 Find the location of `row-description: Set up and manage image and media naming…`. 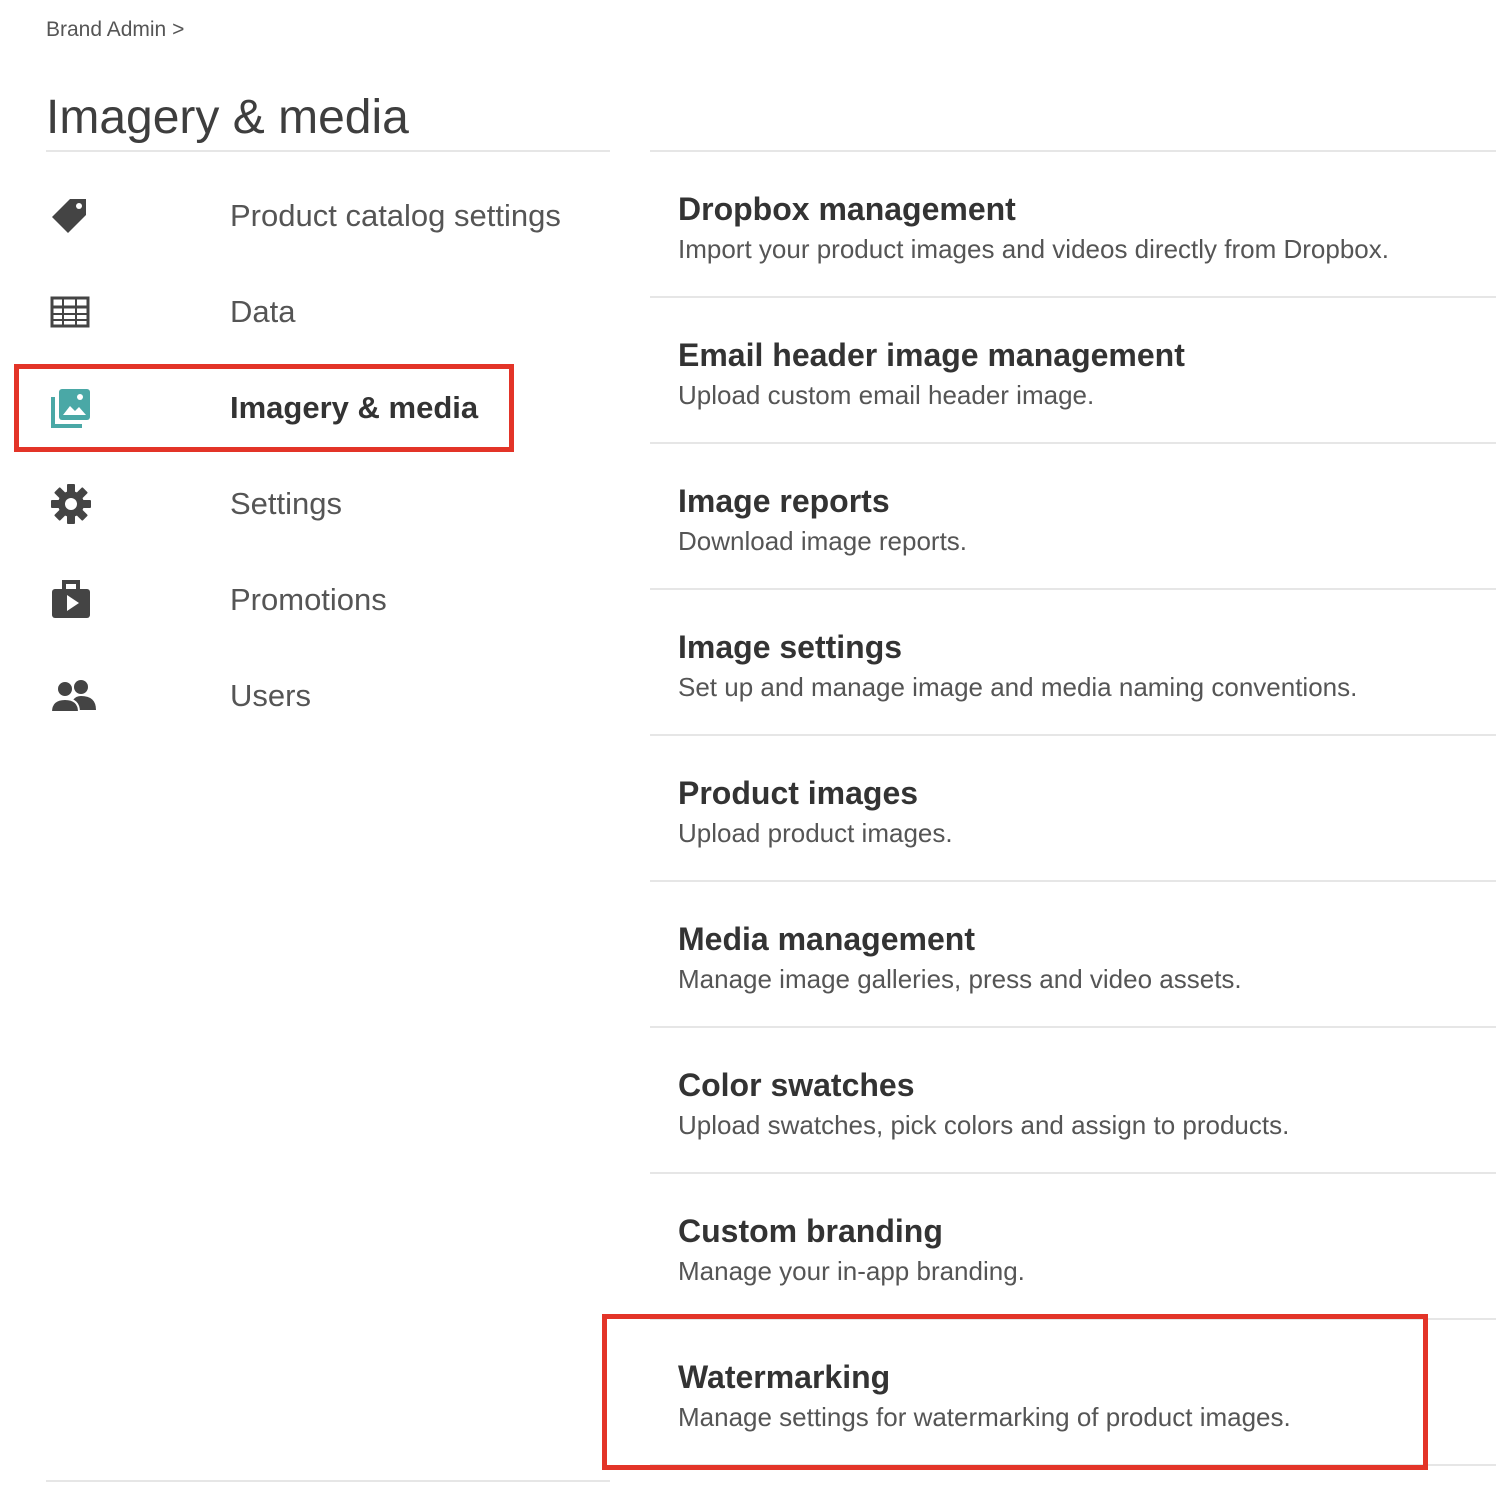

row-description: Set up and manage image and media naming… is located at coordinates (1018, 687).